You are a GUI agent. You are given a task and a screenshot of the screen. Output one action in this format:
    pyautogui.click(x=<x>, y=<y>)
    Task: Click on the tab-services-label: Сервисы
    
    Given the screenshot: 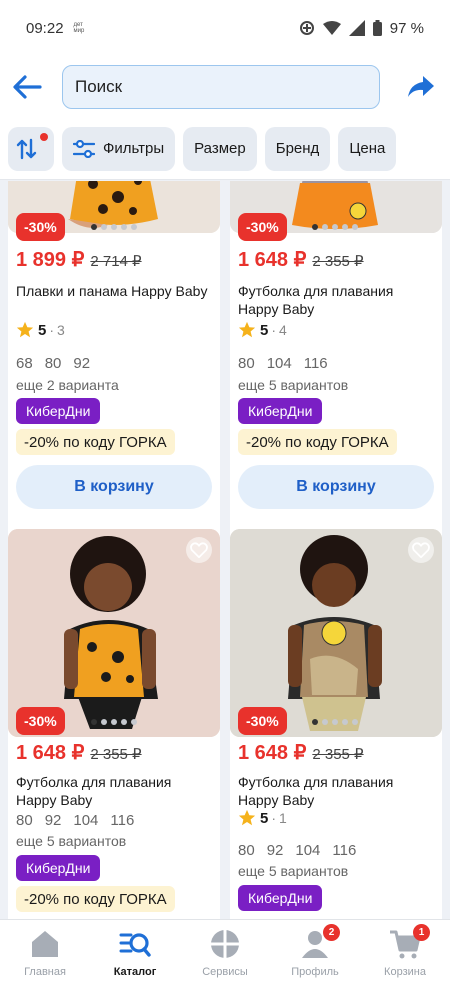 What is the action you would take?
    pyautogui.click(x=225, y=972)
    